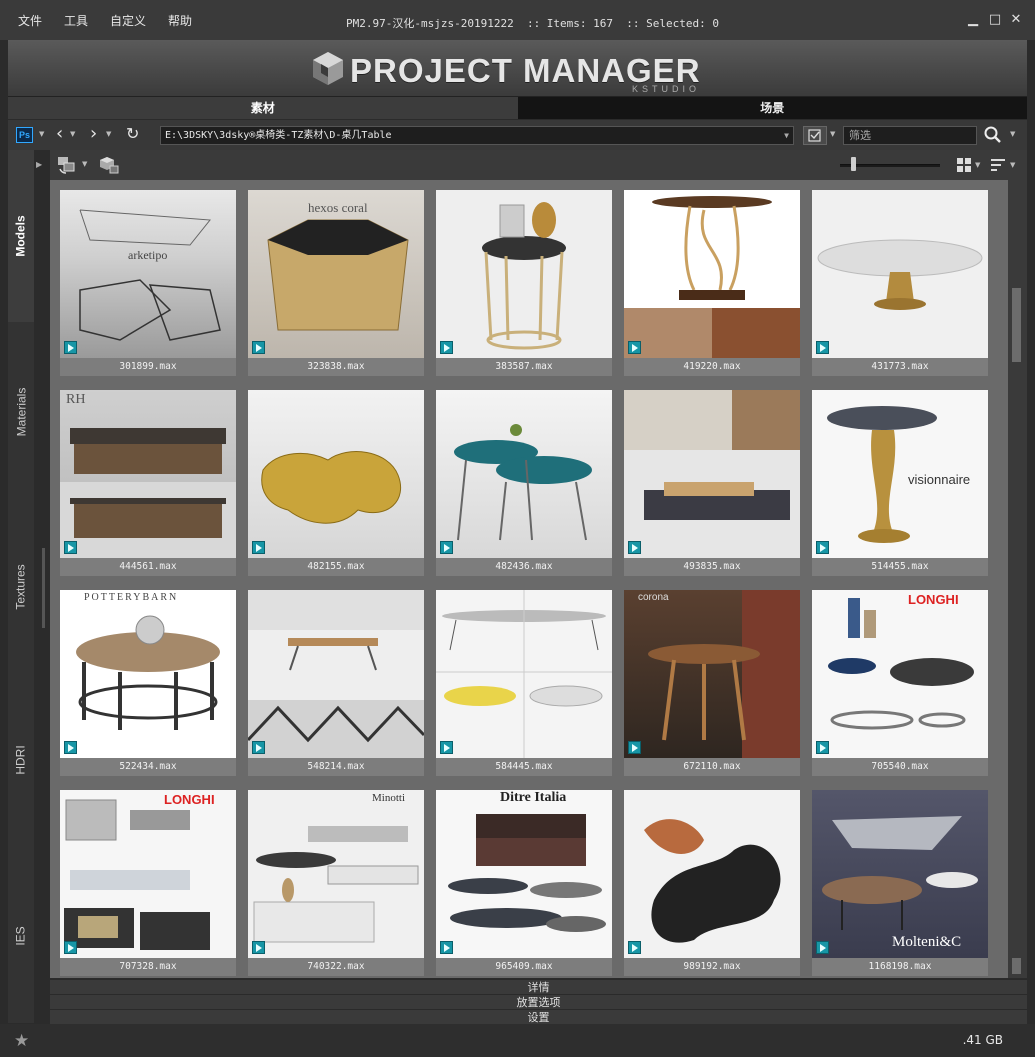  I want to click on asset-tile: Minotti 740322.max, so click(336, 883).